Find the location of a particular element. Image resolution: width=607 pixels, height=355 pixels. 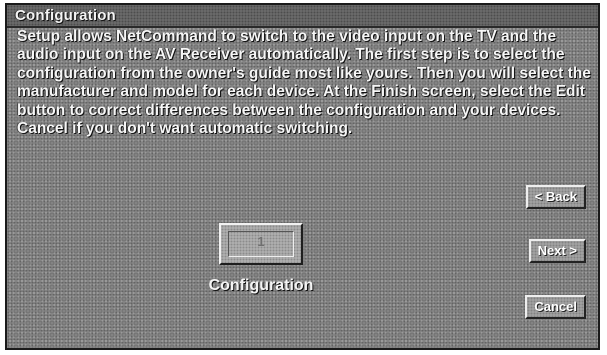

configuration-number: 1 is located at coordinates (261, 241).